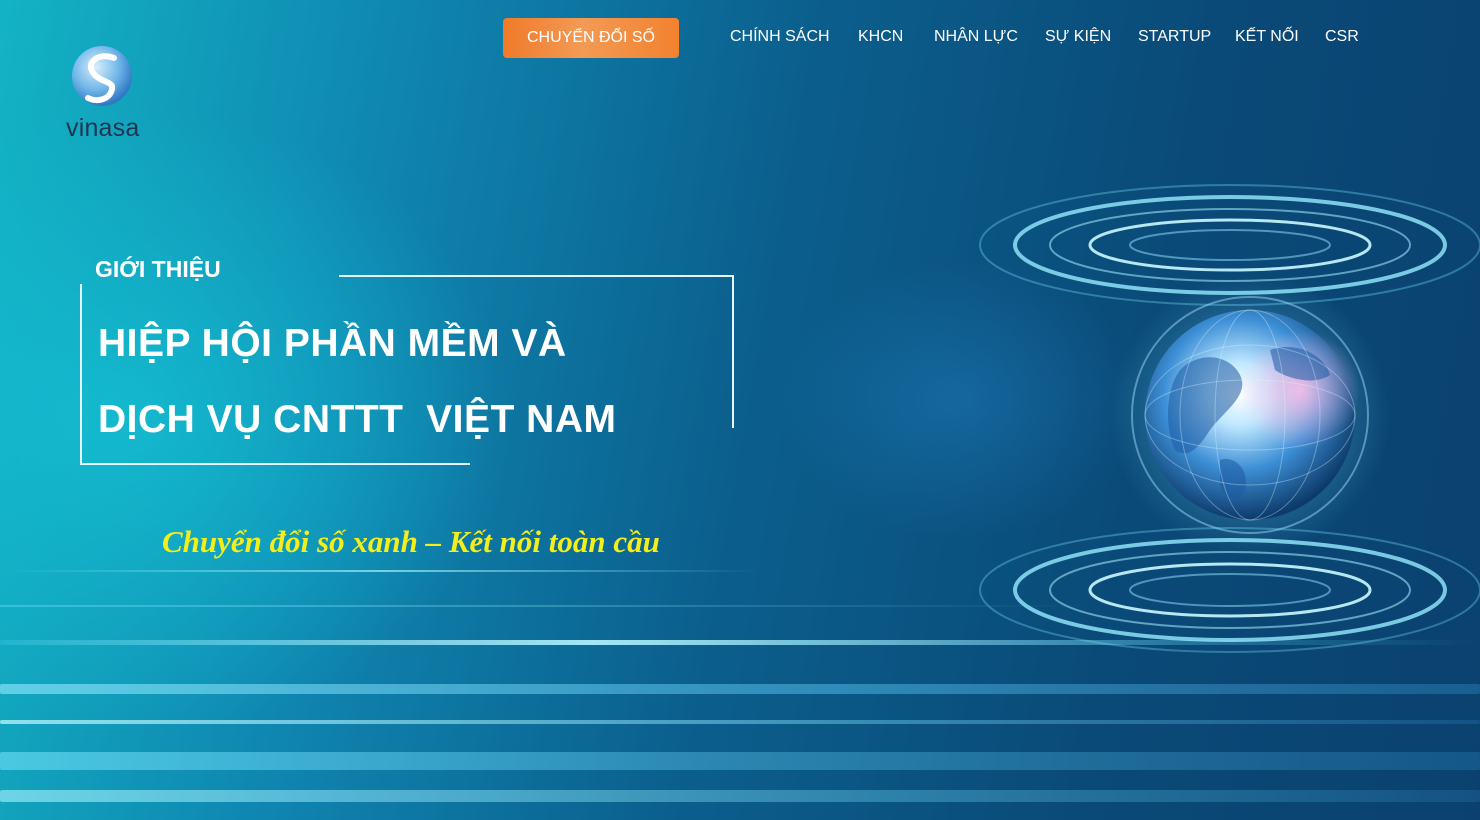 The width and height of the screenshot is (1480, 820). What do you see at coordinates (976, 37) in the screenshot?
I see `nav-item-human-resources: NHÂN LỰC` at bounding box center [976, 37].